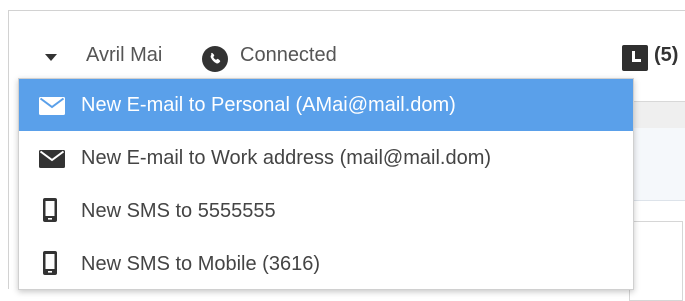  What do you see at coordinates (215, 59) in the screenshot?
I see `phone-icon` at bounding box center [215, 59].